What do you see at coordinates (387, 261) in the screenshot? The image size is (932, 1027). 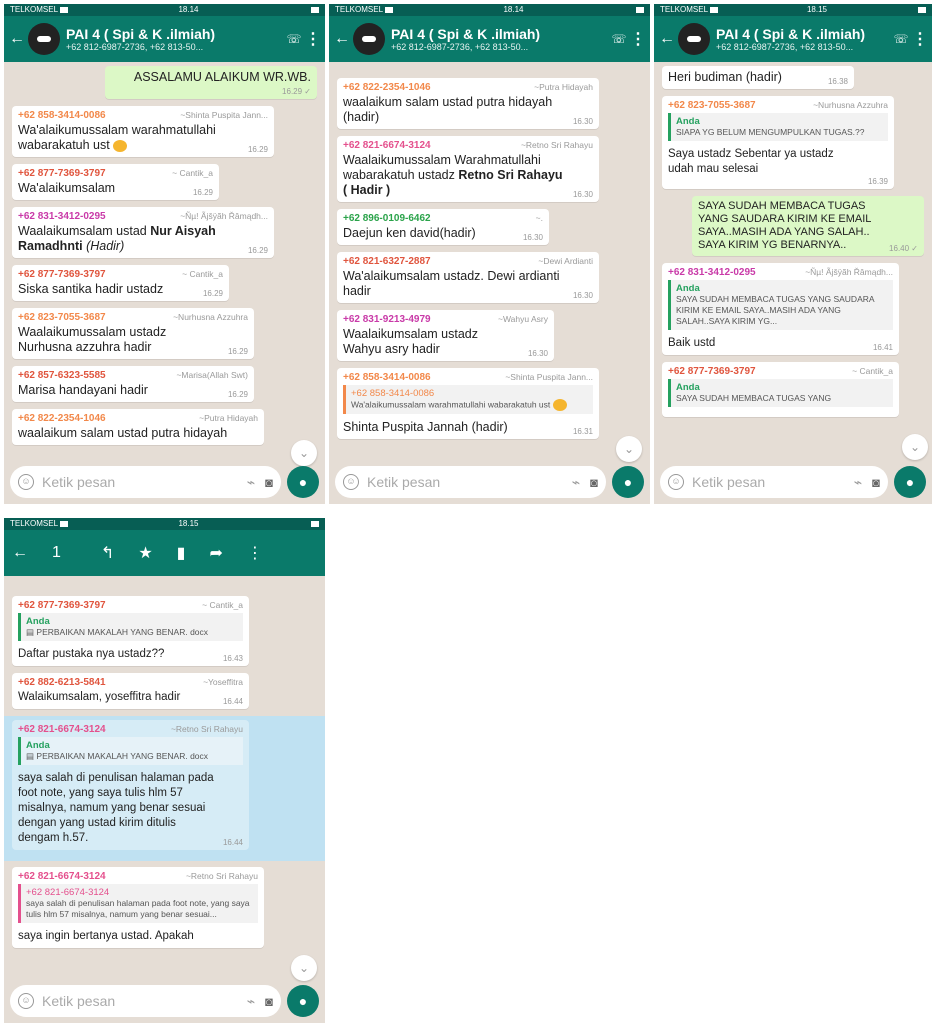 I see `sender-phone: +62 821-6327-2887` at bounding box center [387, 261].